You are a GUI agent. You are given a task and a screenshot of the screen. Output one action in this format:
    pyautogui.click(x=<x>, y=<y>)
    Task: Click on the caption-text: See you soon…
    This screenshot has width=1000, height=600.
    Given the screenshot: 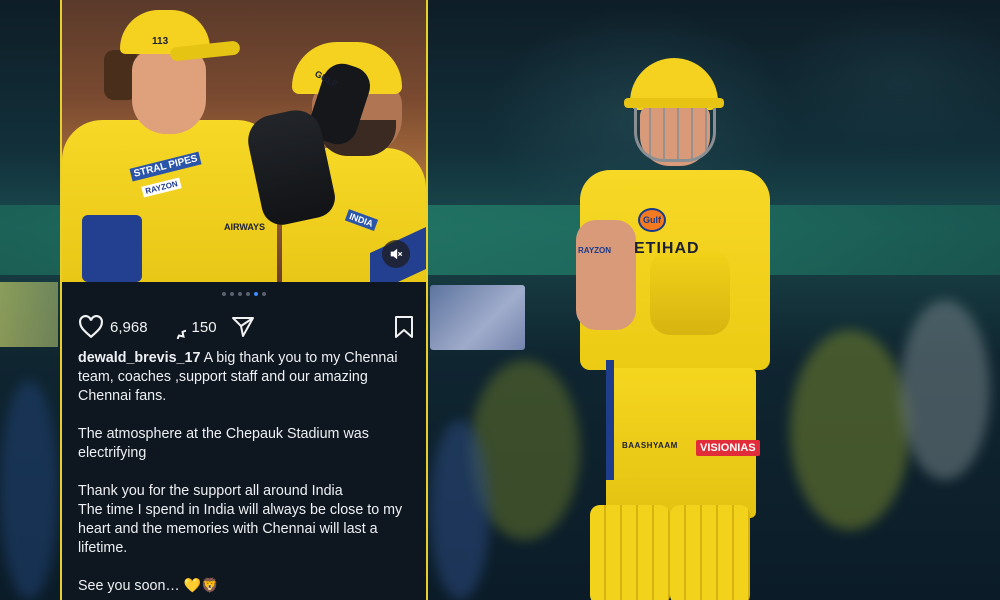 What is the action you would take?
    pyautogui.click(x=129, y=586)
    